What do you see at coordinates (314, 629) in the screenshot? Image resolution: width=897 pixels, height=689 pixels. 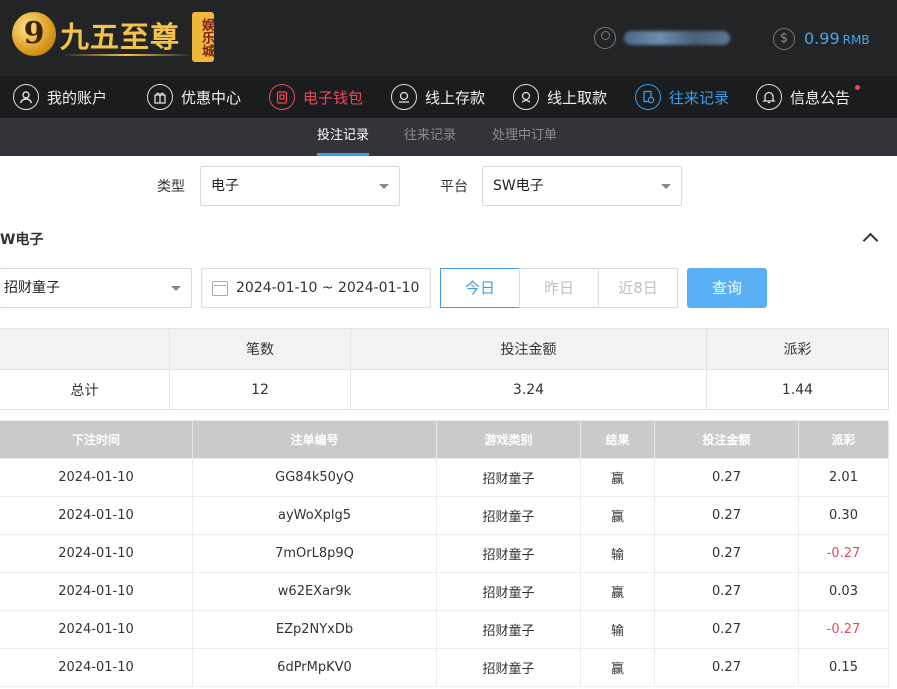 I see `bet-id: EZp2NYxDb` at bounding box center [314, 629].